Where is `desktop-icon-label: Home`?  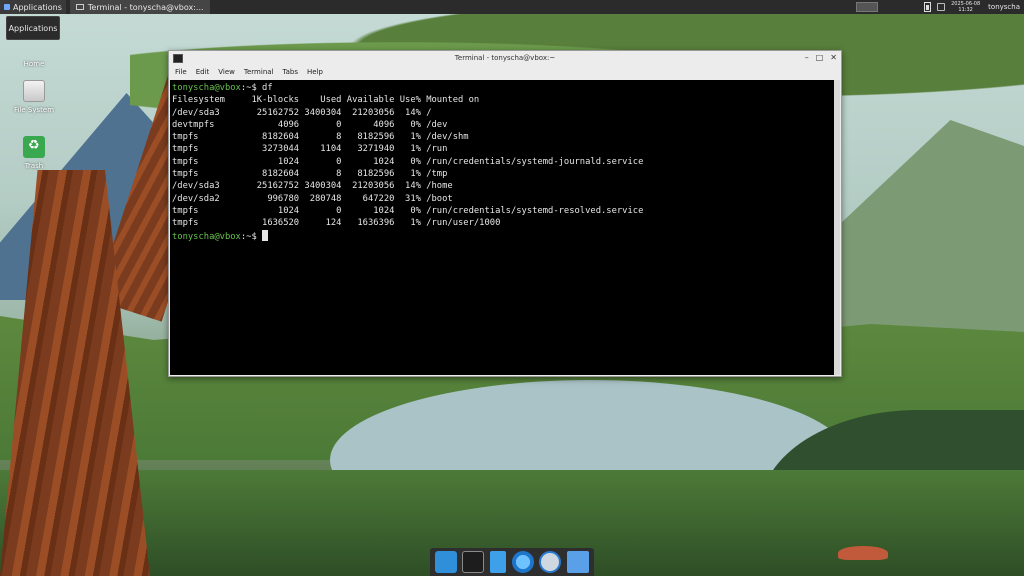
desktop-icon-label: Home is located at coordinates (34, 64).